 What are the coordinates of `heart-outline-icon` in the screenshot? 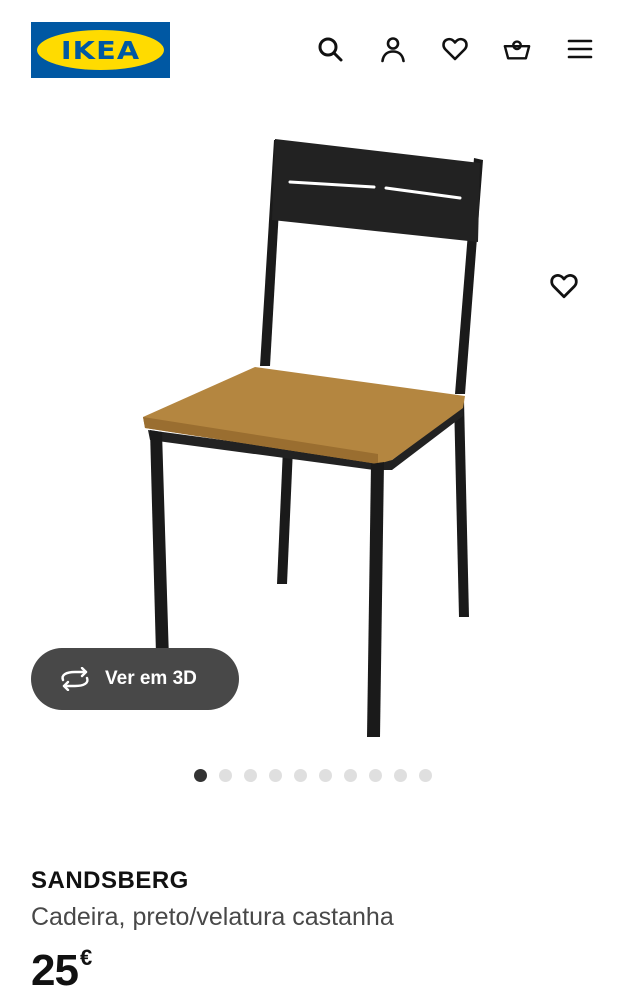 It's located at (564, 286).